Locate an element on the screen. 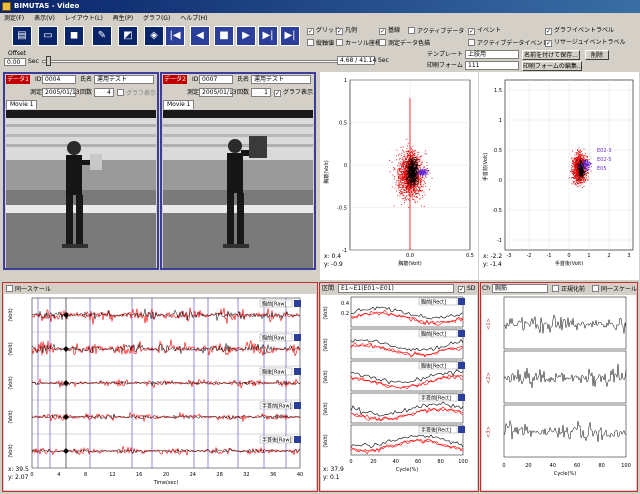 The height and width of the screenshot is (494, 640). movie-tab-left: Movie 1 is located at coordinates (22, 104).